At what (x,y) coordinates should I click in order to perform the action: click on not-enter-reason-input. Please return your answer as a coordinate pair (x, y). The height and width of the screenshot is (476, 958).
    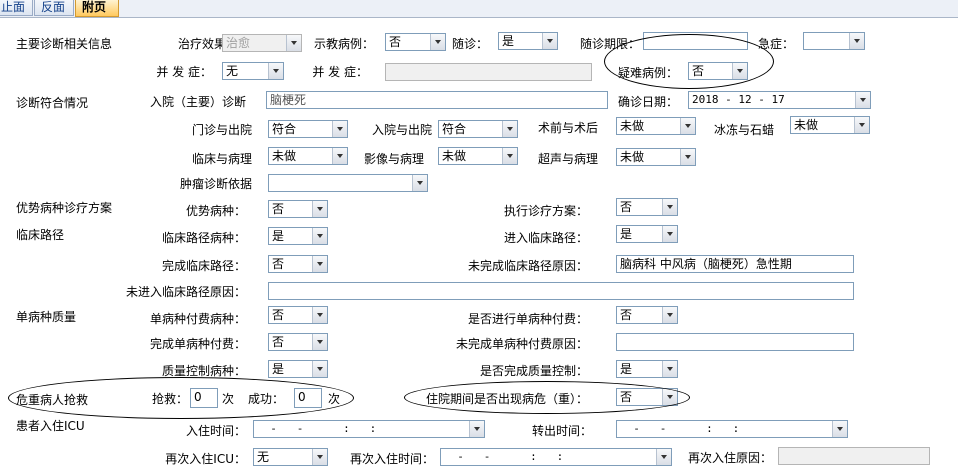
    Looking at the image, I should click on (561, 291).